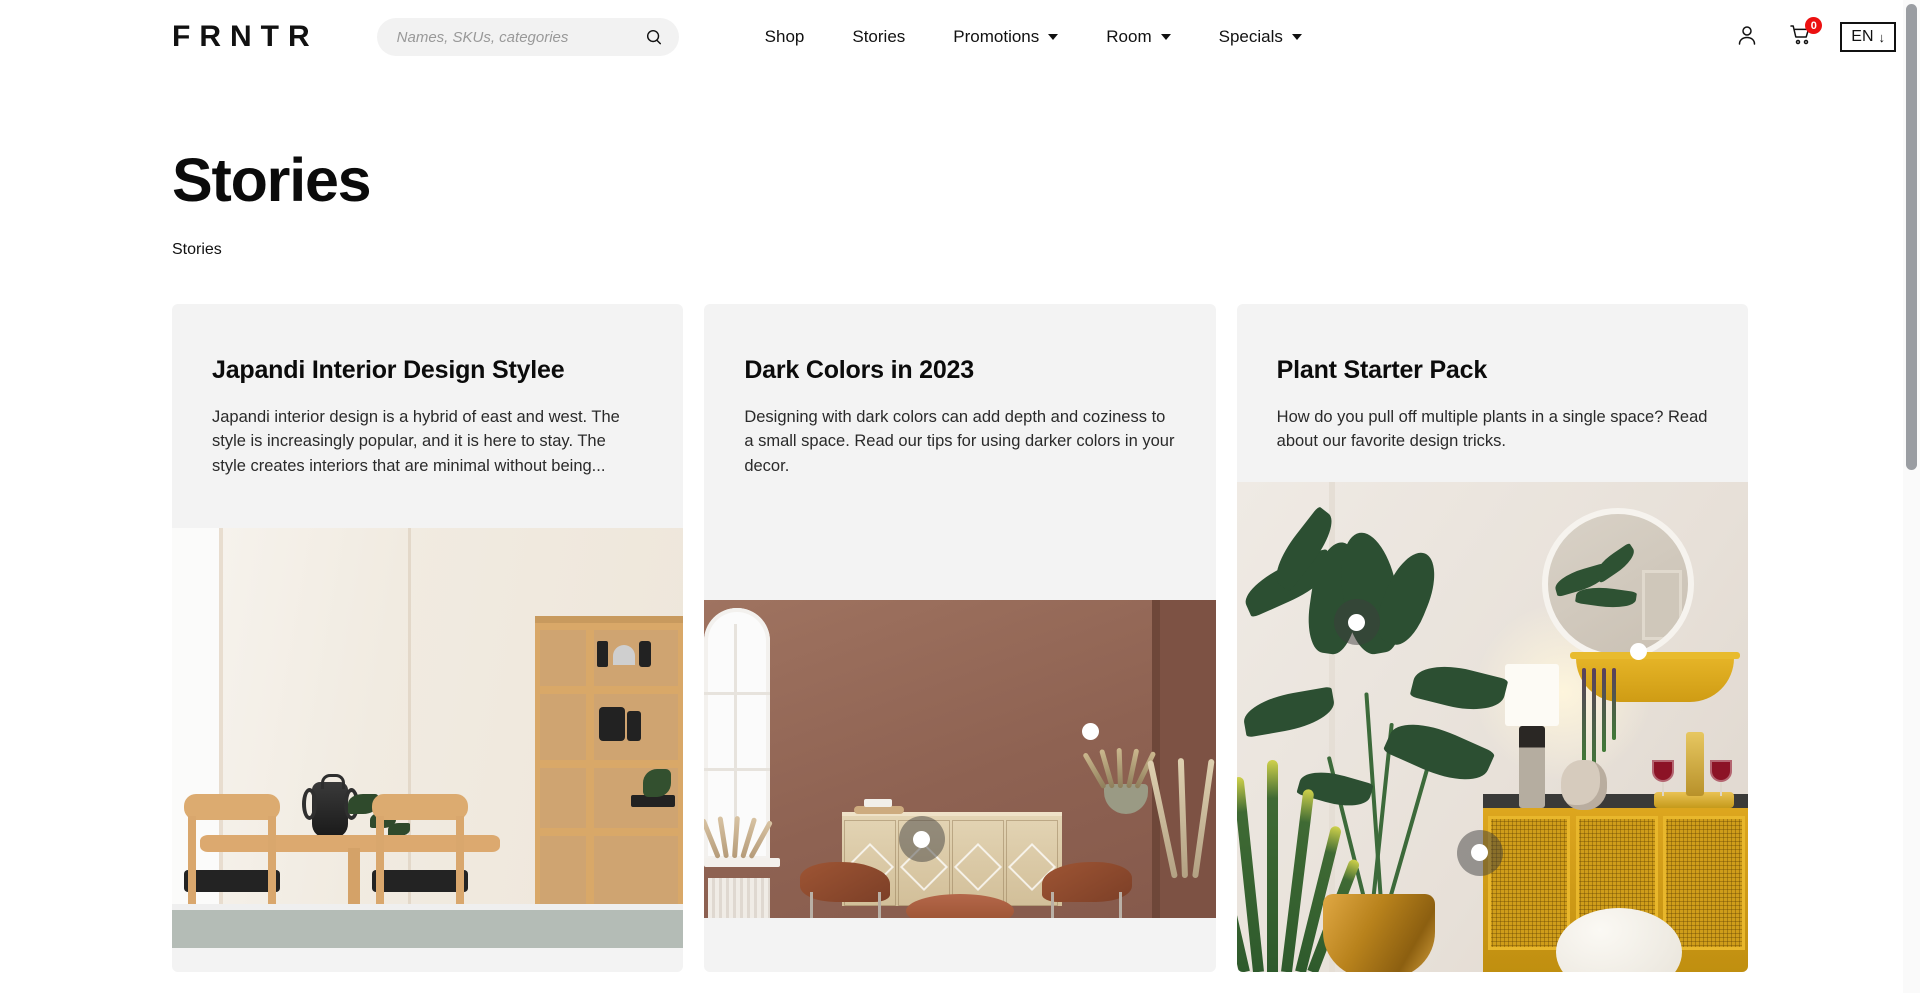  What do you see at coordinates (388, 370) in the screenshot?
I see `card-title: Japandi Interior Design Stylee` at bounding box center [388, 370].